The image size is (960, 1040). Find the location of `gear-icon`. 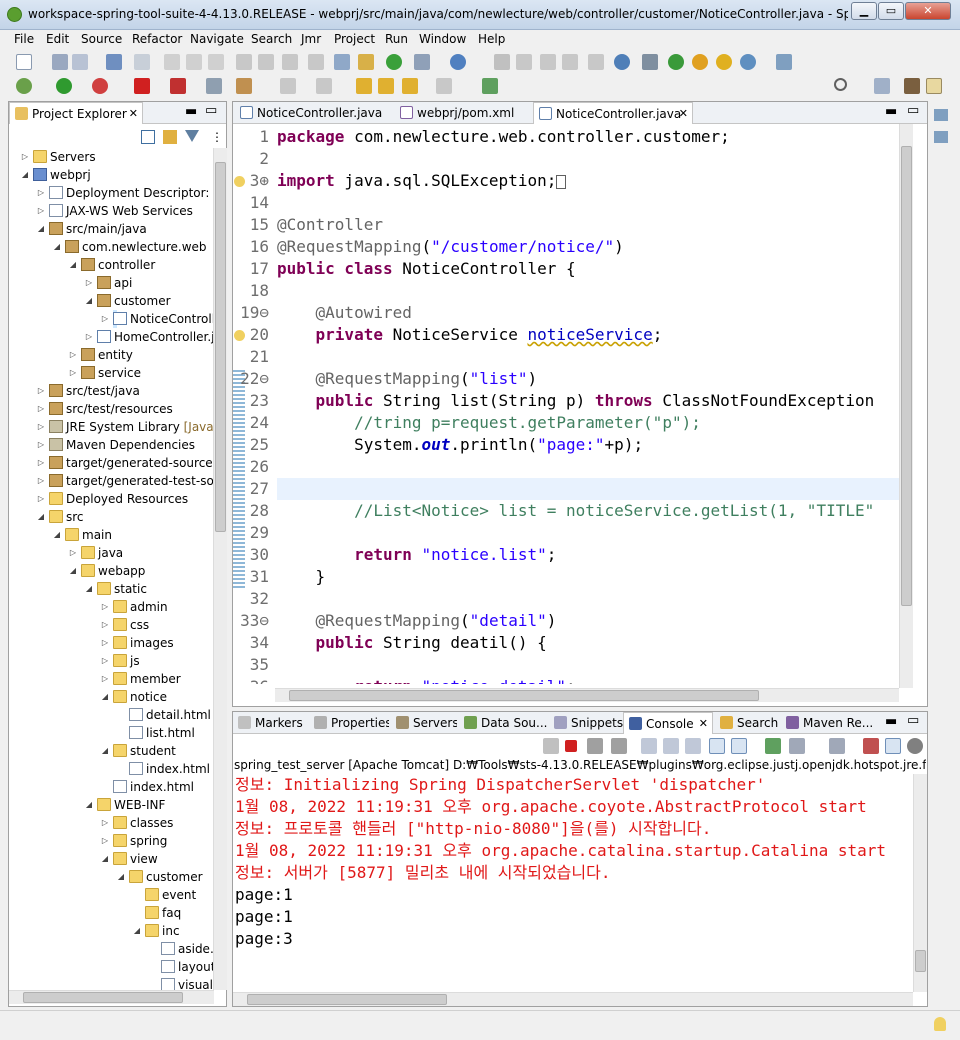

gear-icon is located at coordinates (915, 746).